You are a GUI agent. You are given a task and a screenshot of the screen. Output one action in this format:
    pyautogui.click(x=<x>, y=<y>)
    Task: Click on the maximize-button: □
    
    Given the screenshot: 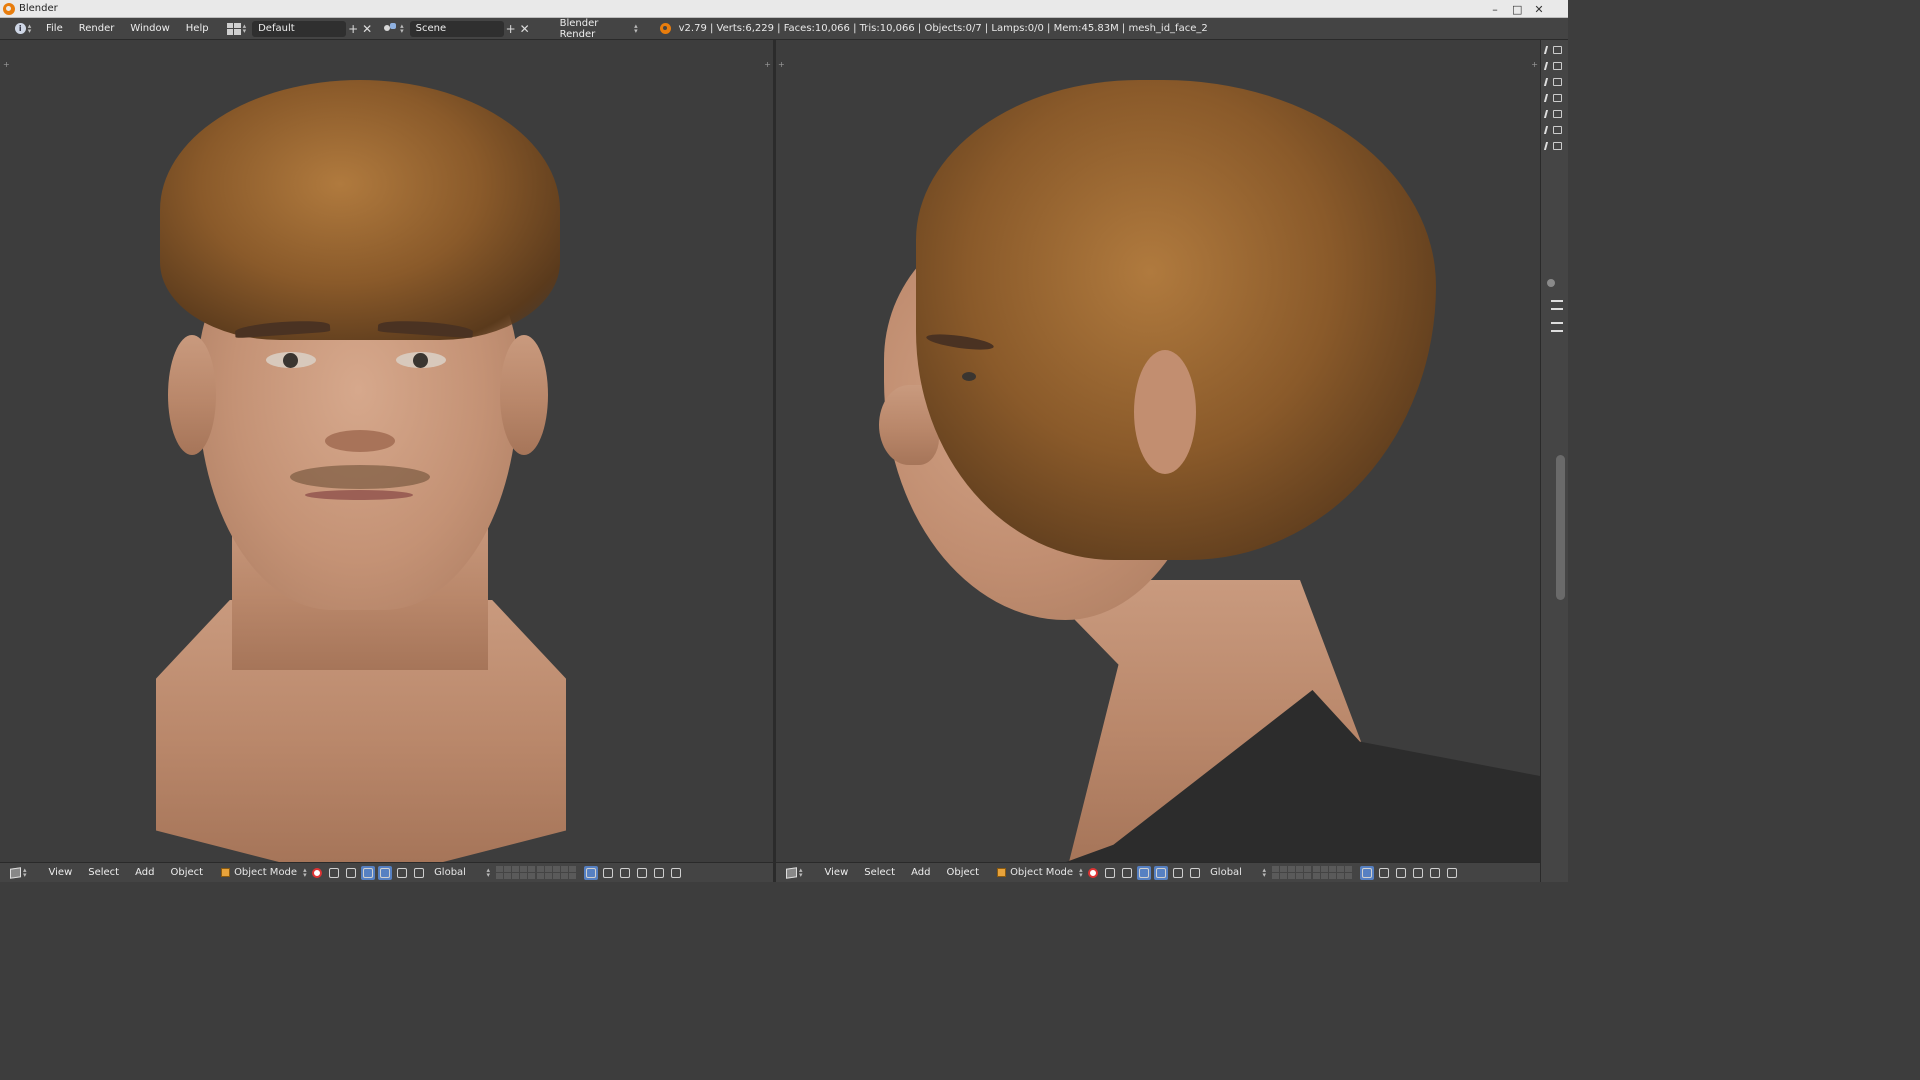 What is the action you would take?
    pyautogui.click(x=1517, y=9)
    